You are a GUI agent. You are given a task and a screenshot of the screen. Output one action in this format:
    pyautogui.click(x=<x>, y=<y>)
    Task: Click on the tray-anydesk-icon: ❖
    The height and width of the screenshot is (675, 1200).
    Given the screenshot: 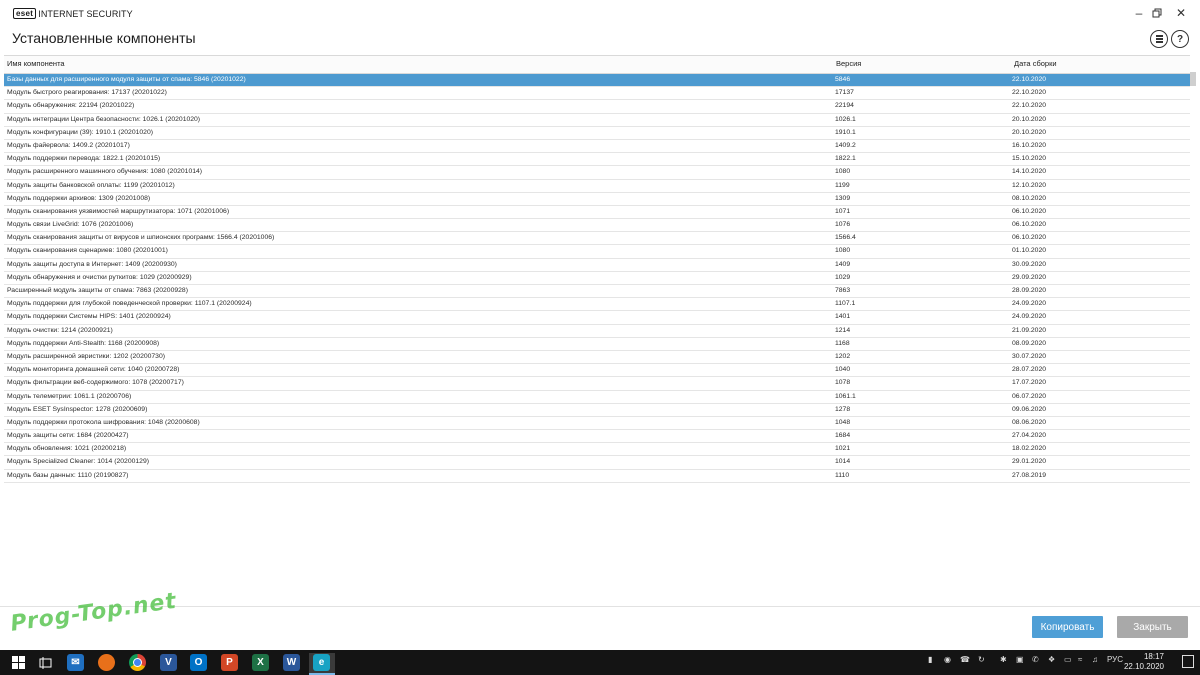 What is the action you would take?
    pyautogui.click(x=1051, y=659)
    